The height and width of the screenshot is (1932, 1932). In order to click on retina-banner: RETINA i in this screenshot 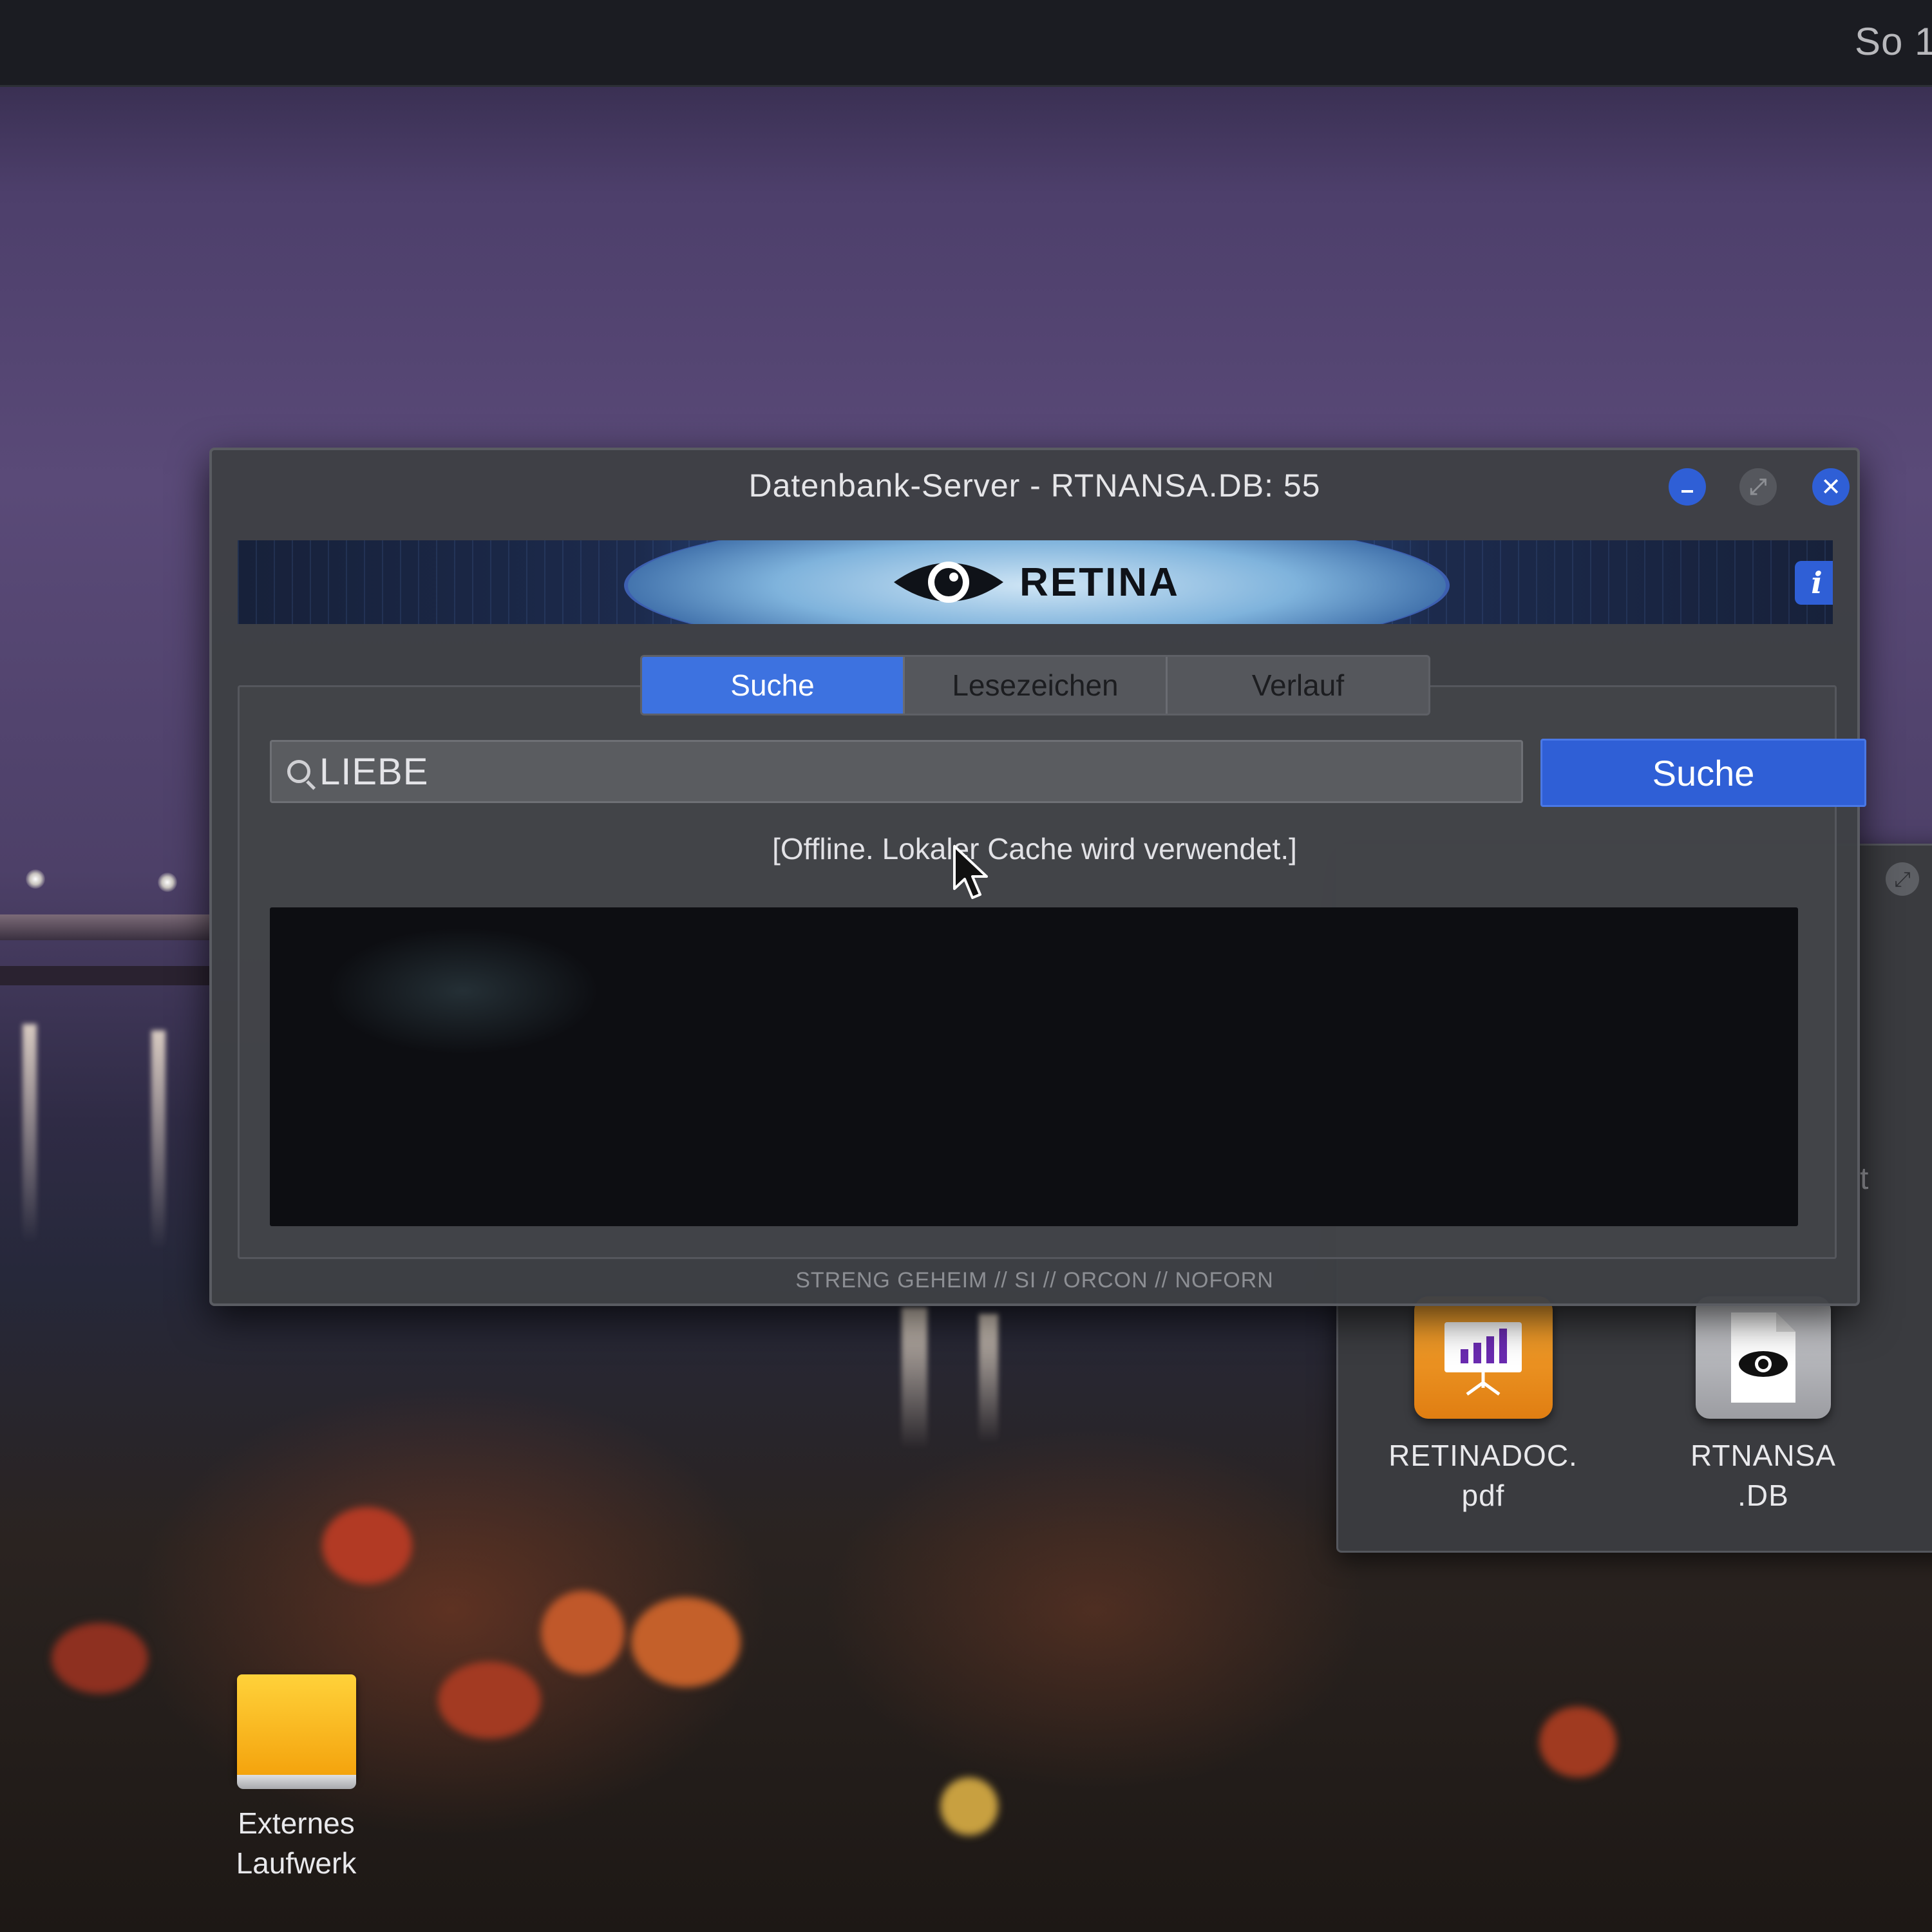, I will do `click(1035, 582)`.